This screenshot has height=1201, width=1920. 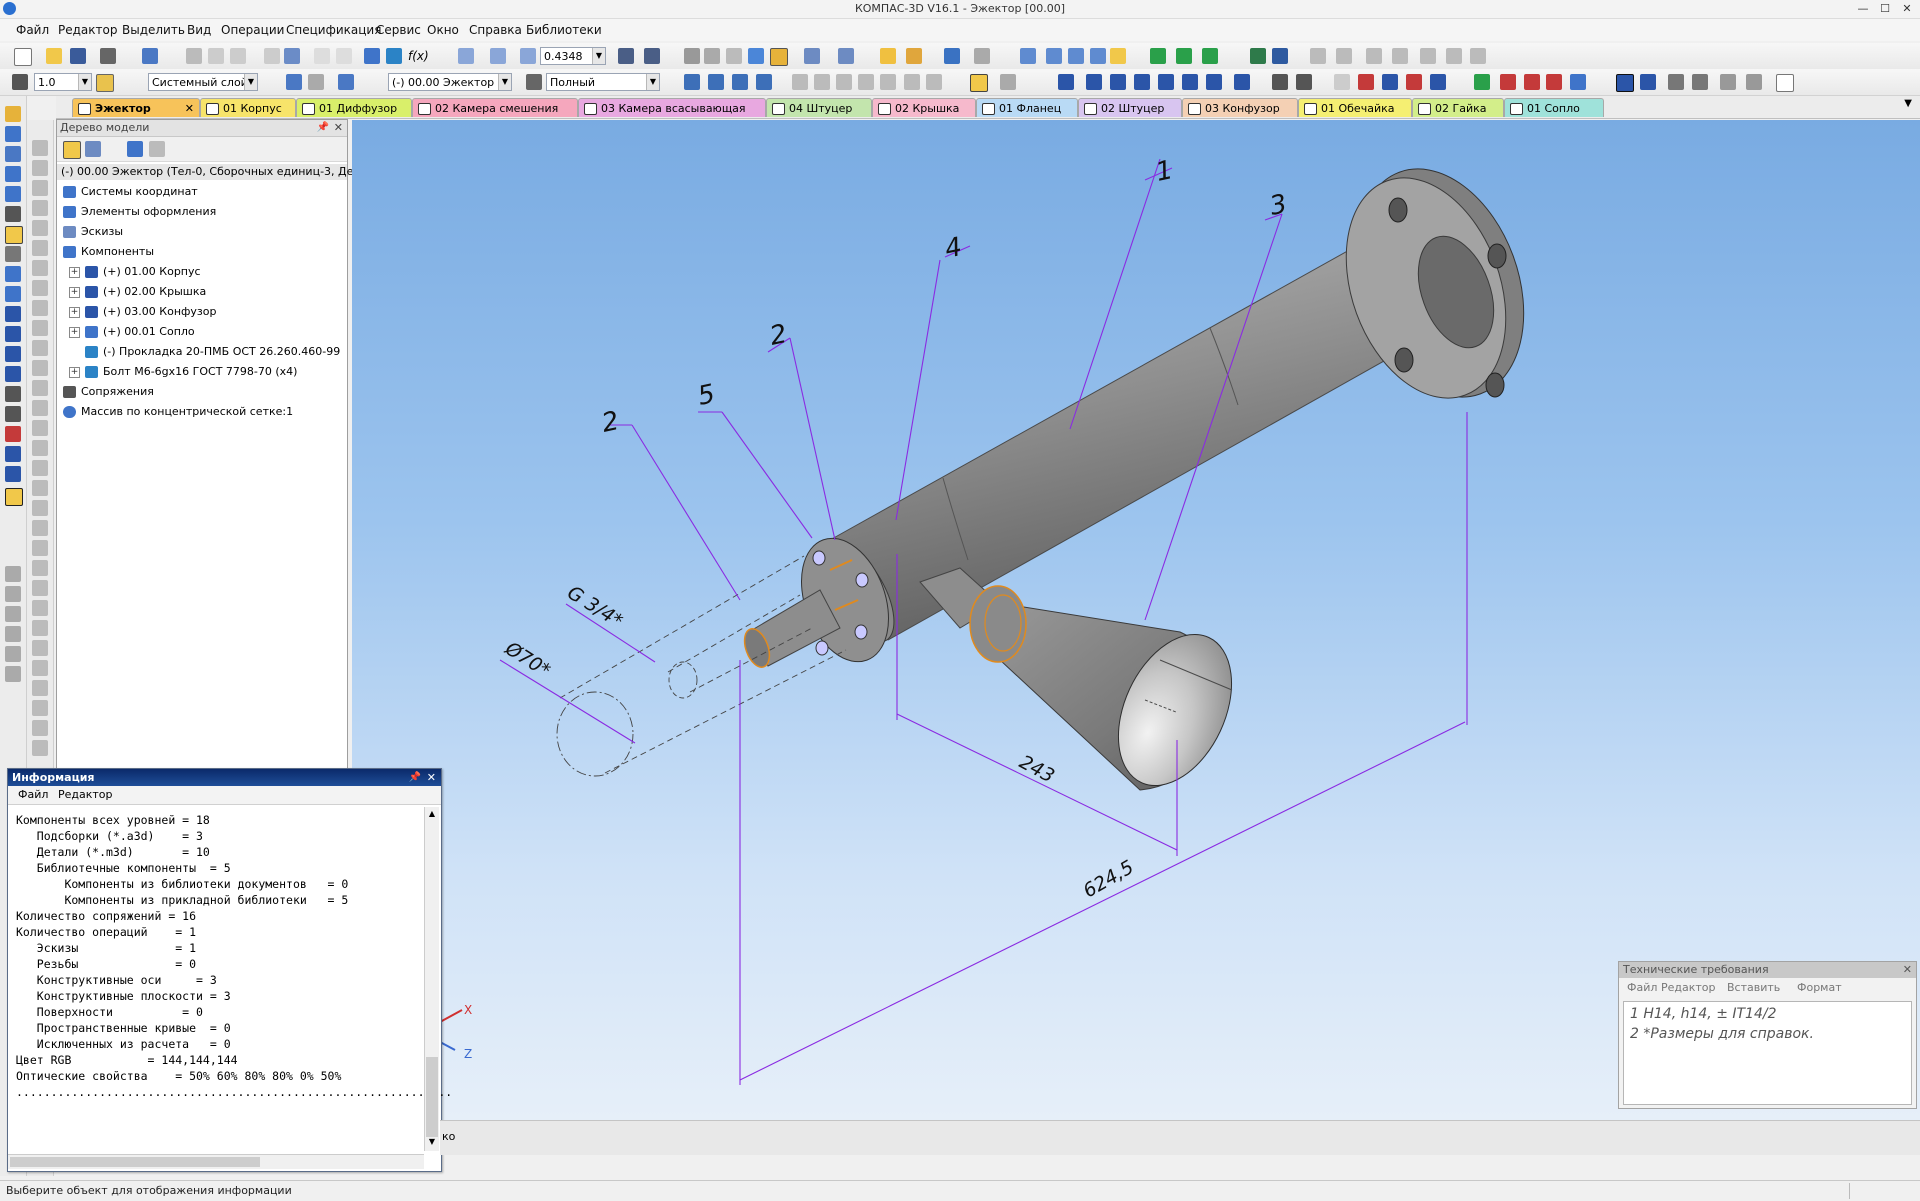 What do you see at coordinates (13, 154) in the screenshot?
I see `curves-icon` at bounding box center [13, 154].